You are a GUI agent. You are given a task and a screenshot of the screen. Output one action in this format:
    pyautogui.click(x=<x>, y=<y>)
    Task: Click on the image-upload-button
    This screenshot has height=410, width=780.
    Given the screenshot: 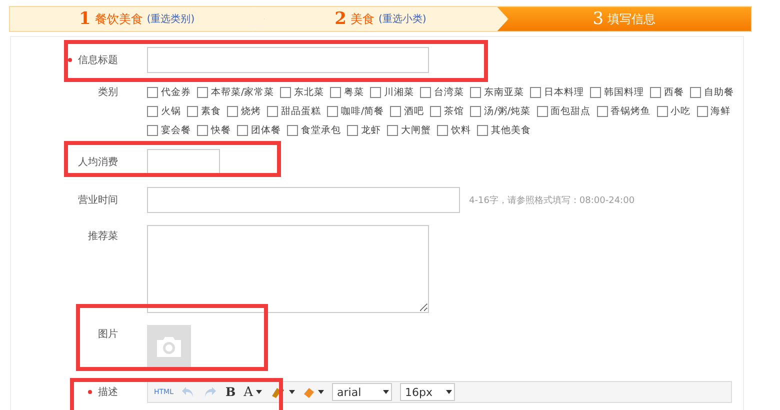 What is the action you would take?
    pyautogui.click(x=169, y=347)
    